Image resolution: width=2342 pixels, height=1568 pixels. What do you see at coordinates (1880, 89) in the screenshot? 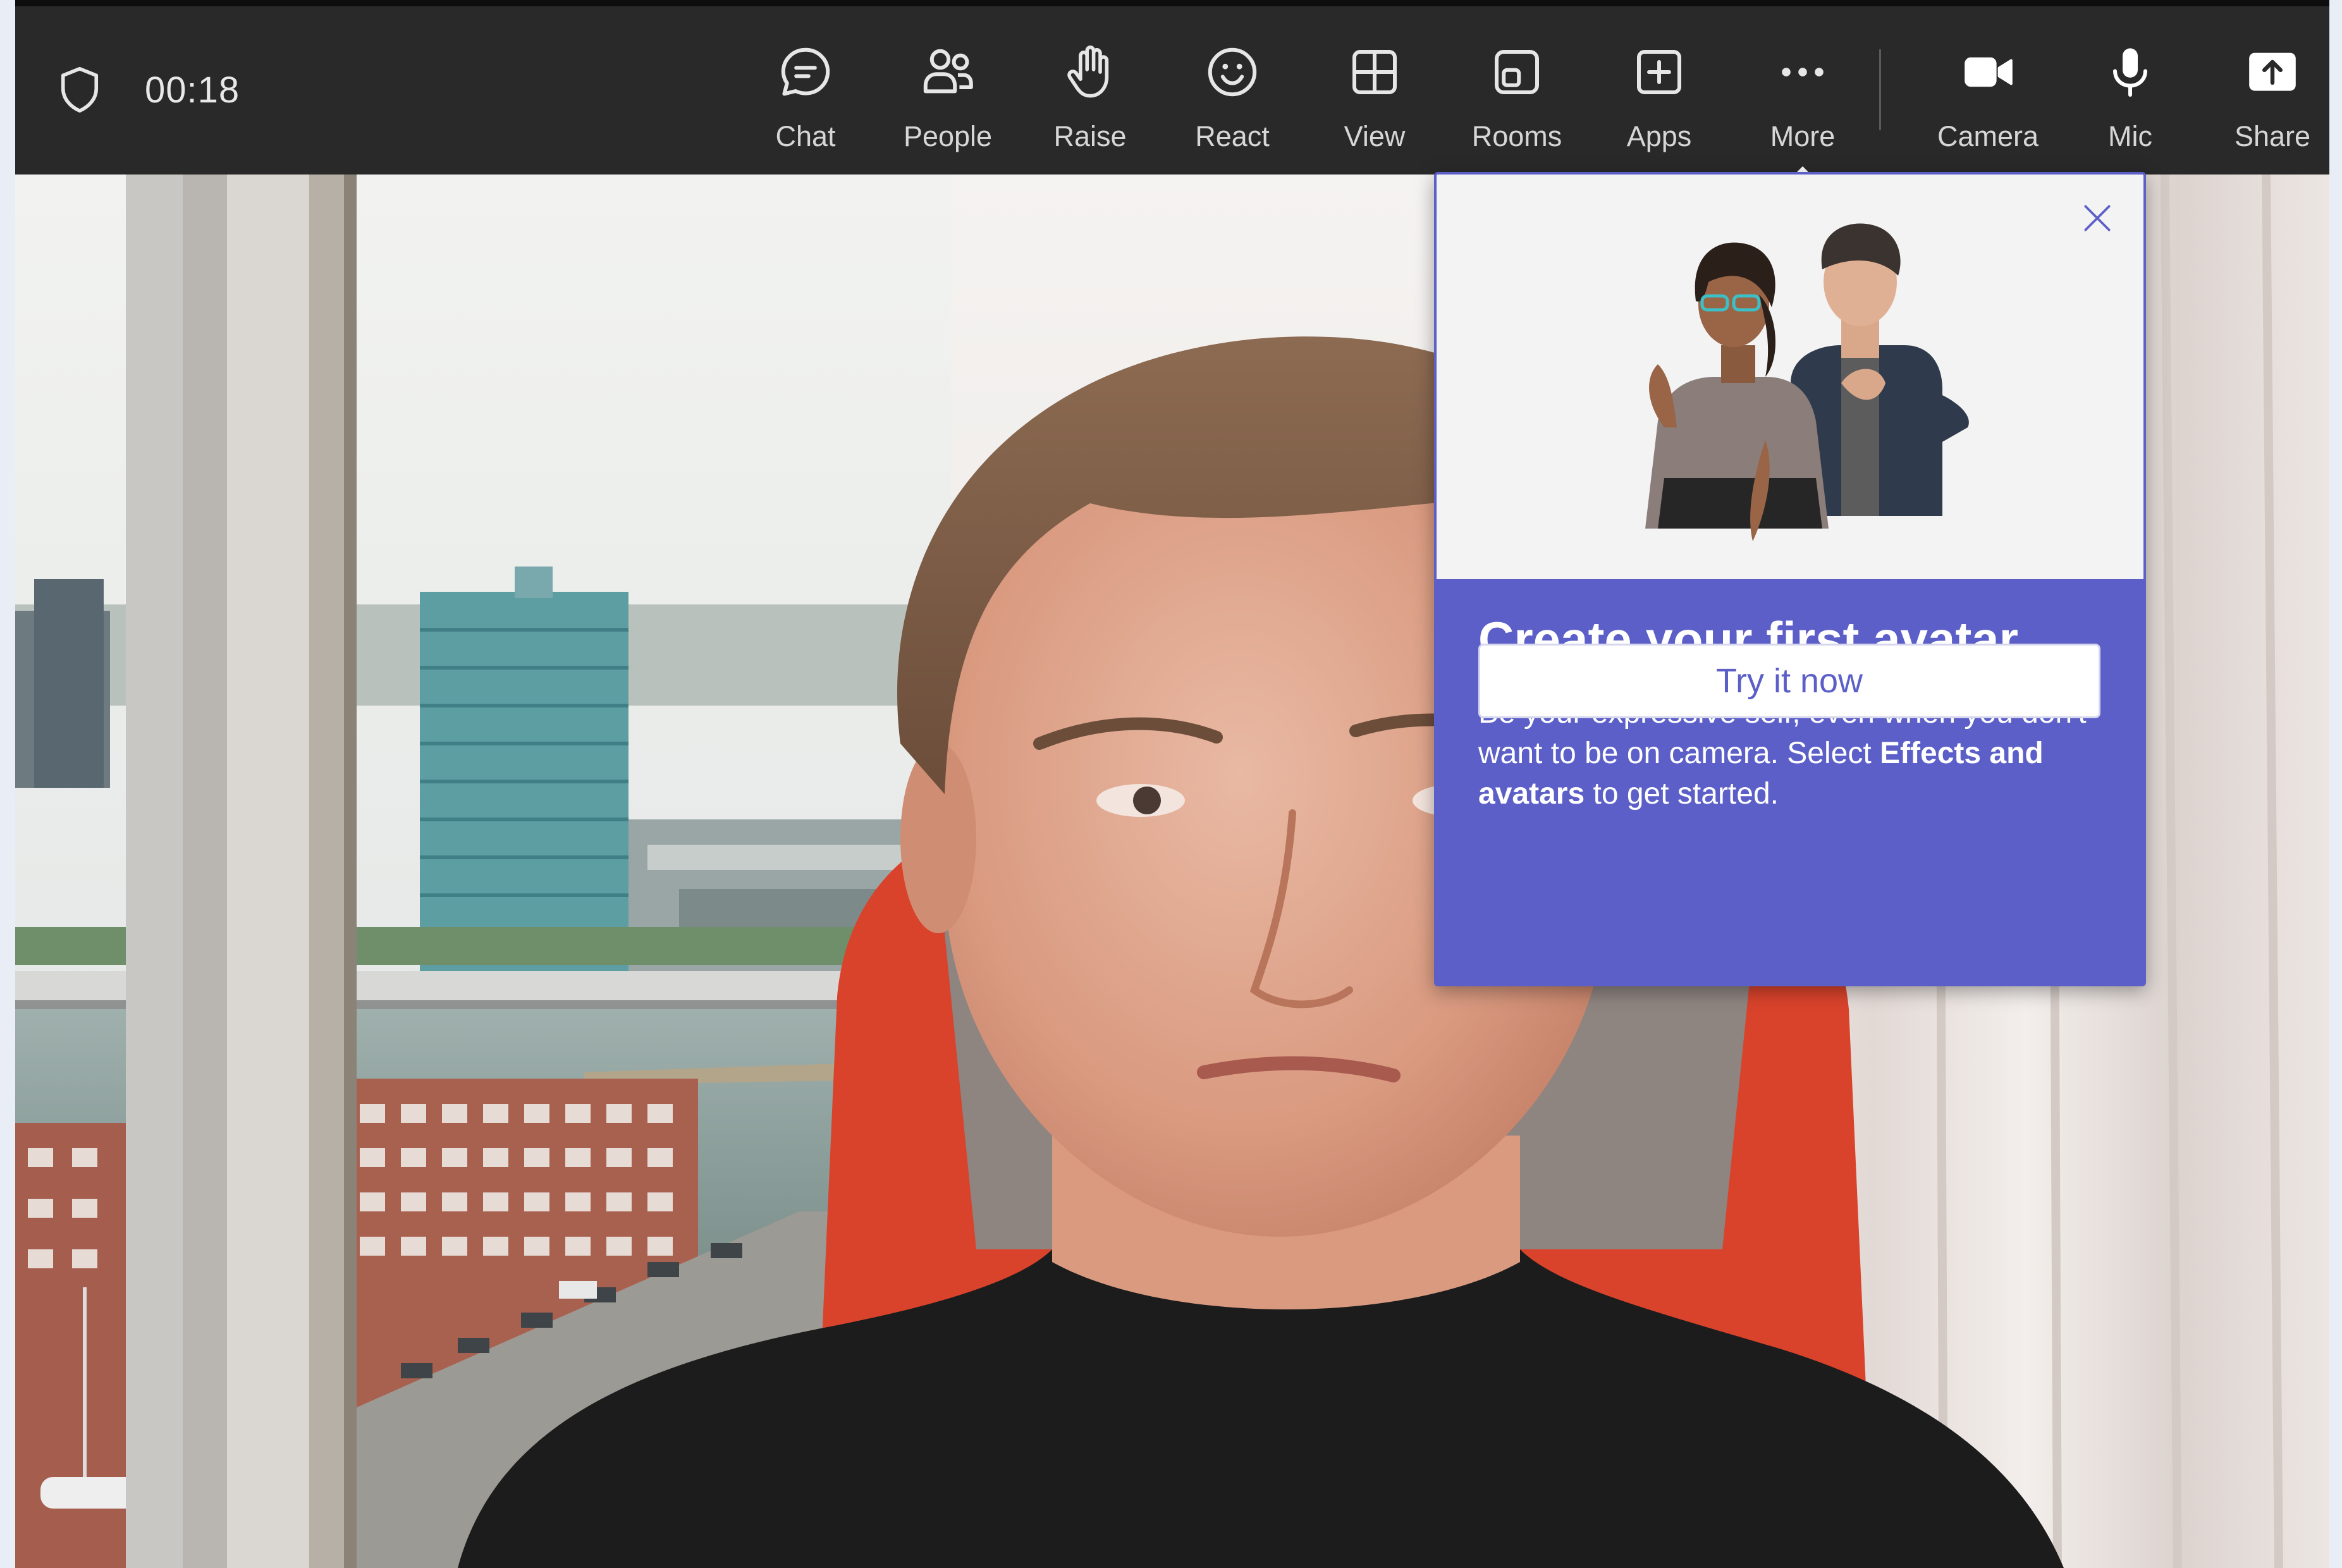
I see `toolbar-separator` at bounding box center [1880, 89].